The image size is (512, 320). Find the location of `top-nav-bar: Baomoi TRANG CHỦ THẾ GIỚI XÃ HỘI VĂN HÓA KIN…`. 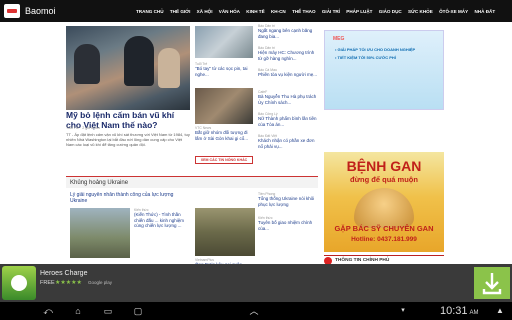

top-nav-bar: Baomoi TRANG CHỦ THẾ GIỚI XÃ HỘI VĂN HÓA KIN… is located at coordinates (256, 11).